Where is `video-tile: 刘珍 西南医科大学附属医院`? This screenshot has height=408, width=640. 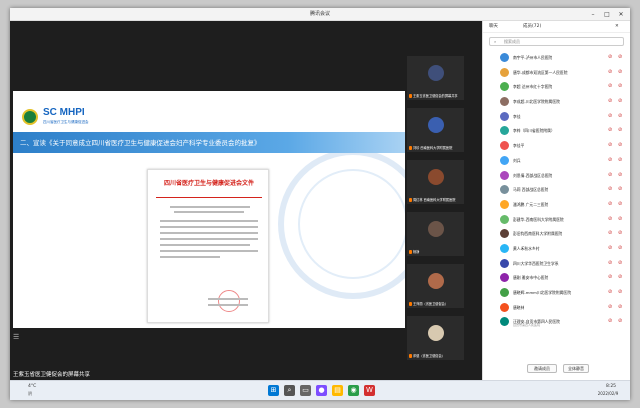 video-tile: 刘珍 西南医科大学附属医院 is located at coordinates (435, 130).